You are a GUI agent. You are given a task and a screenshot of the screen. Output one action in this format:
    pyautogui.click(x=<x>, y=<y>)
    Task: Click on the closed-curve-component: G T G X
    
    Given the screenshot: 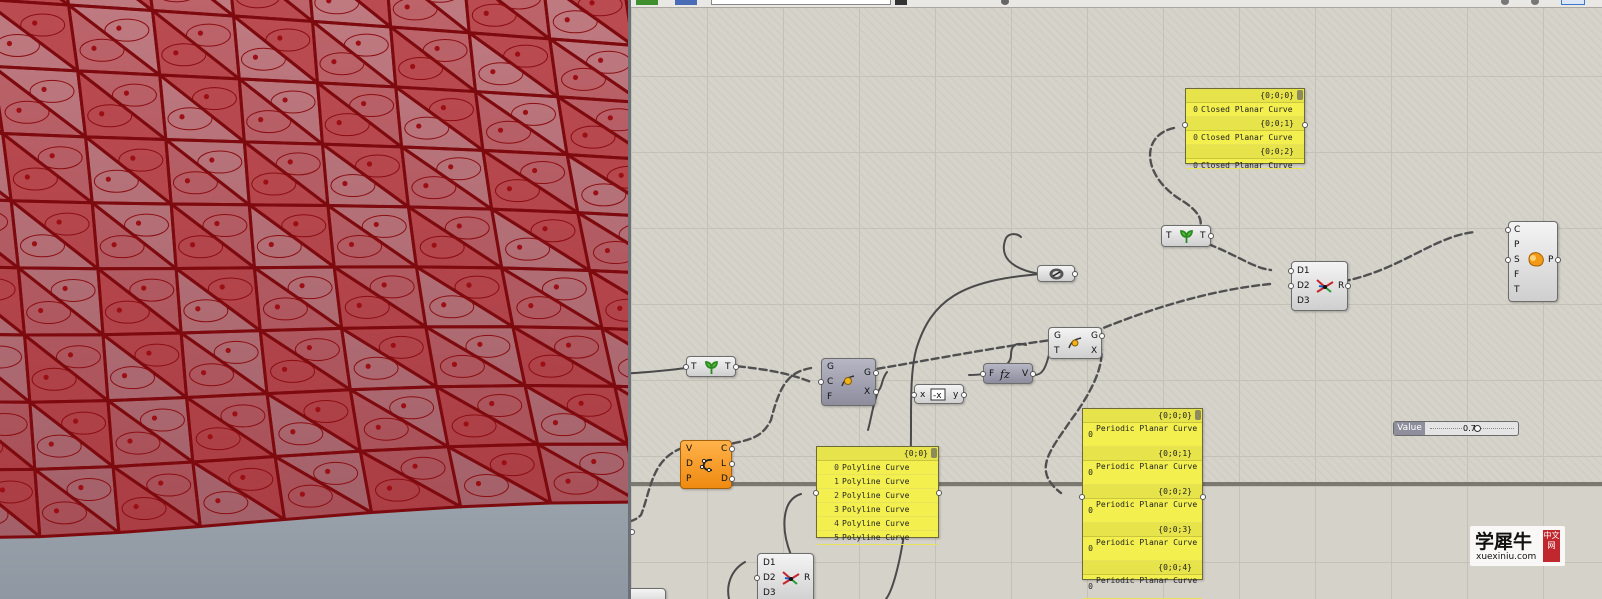 What is the action you would take?
    pyautogui.click(x=1076, y=343)
    